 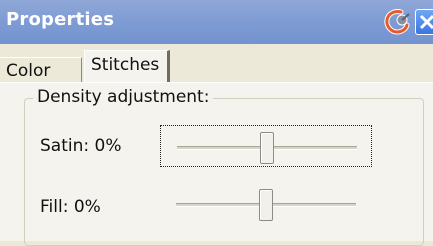 I want to click on fill-slider-thumb, so click(x=266, y=205).